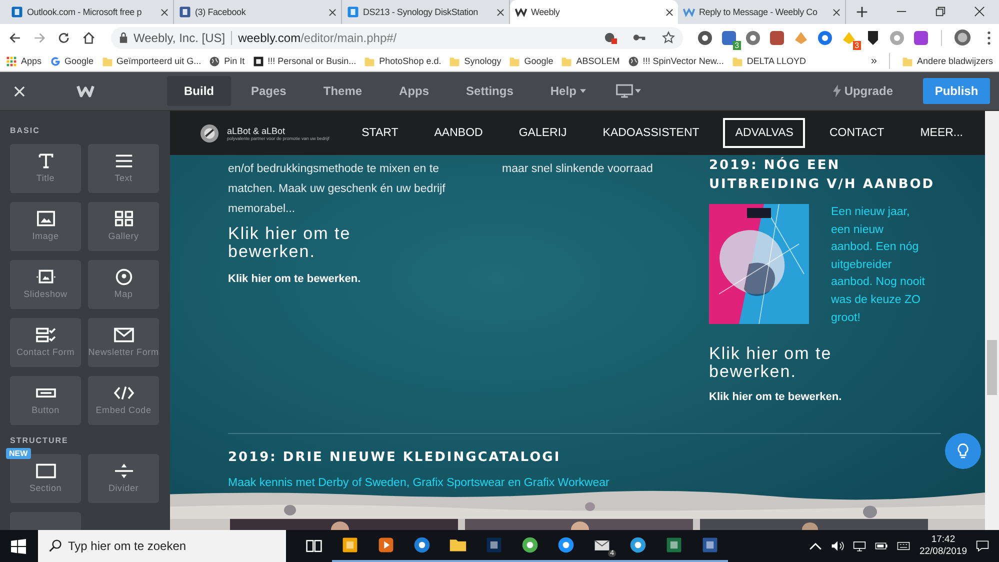 The image size is (999, 562). What do you see at coordinates (594, 12) in the screenshot?
I see `browser-tab: Weebly` at bounding box center [594, 12].